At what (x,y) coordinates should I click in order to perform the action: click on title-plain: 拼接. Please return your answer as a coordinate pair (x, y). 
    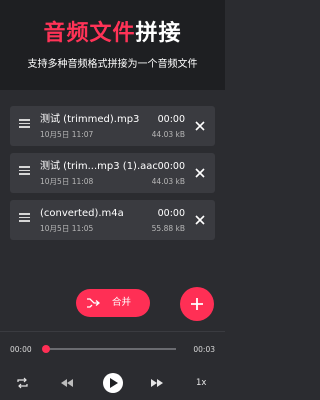
    Looking at the image, I should click on (158, 33).